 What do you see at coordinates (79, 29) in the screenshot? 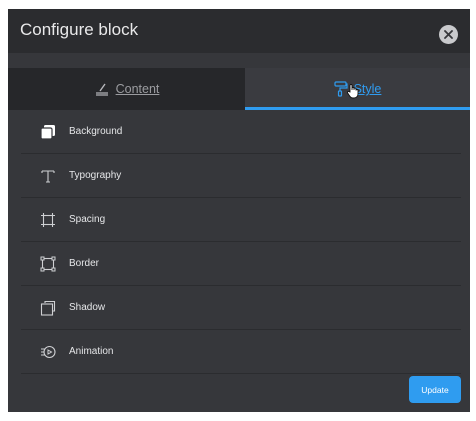
I see `modal-title: Configure block` at bounding box center [79, 29].